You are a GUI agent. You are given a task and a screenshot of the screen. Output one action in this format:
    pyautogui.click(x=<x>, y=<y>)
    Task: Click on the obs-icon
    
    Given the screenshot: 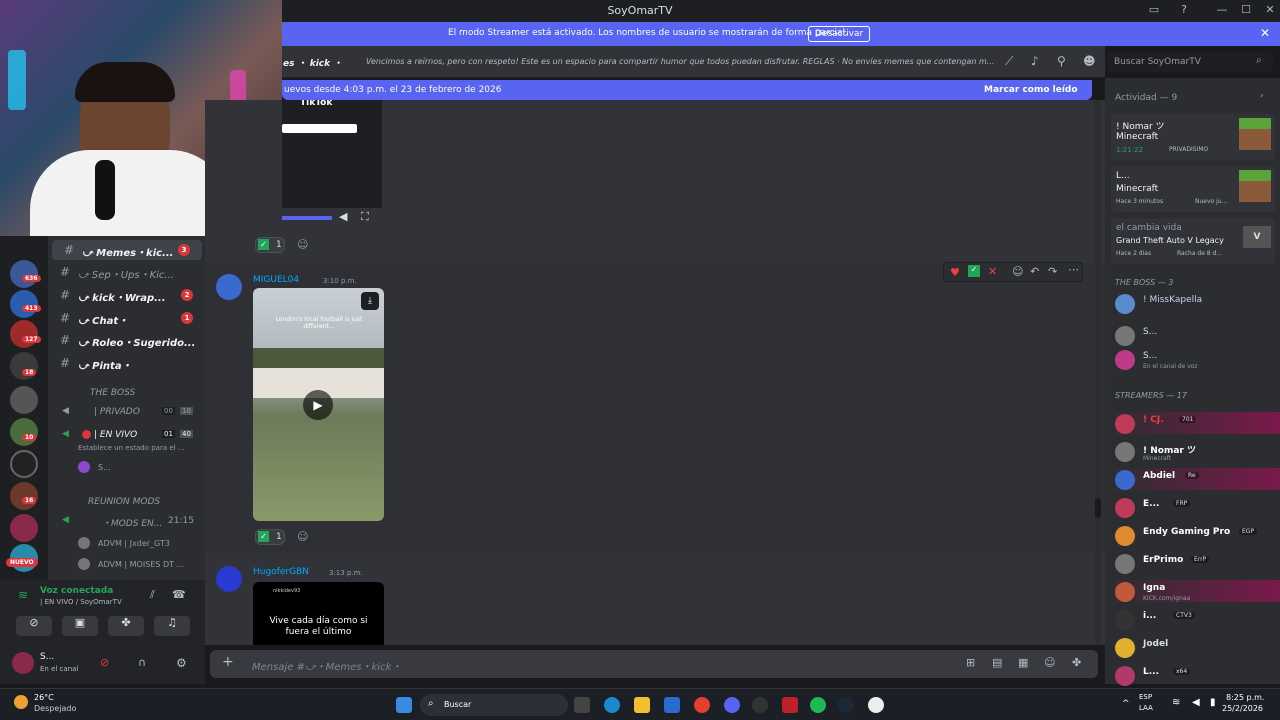 What is the action you would take?
    pyautogui.click(x=760, y=705)
    